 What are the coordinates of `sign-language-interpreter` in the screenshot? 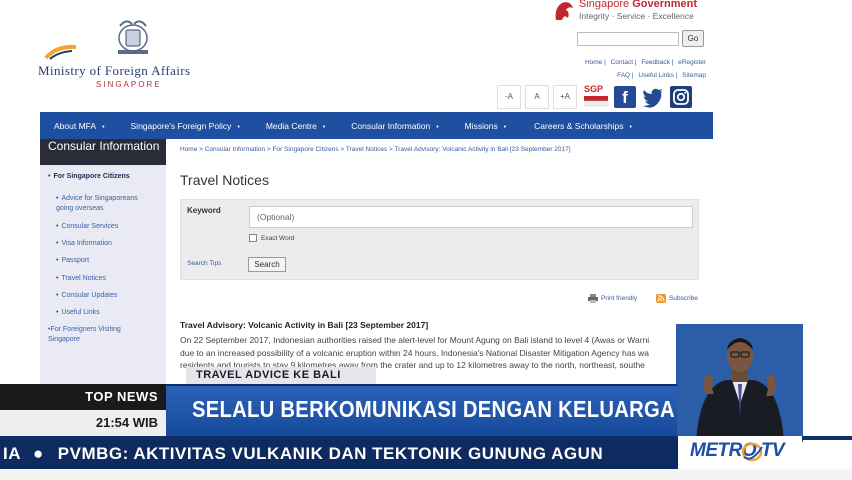 It's located at (739, 383).